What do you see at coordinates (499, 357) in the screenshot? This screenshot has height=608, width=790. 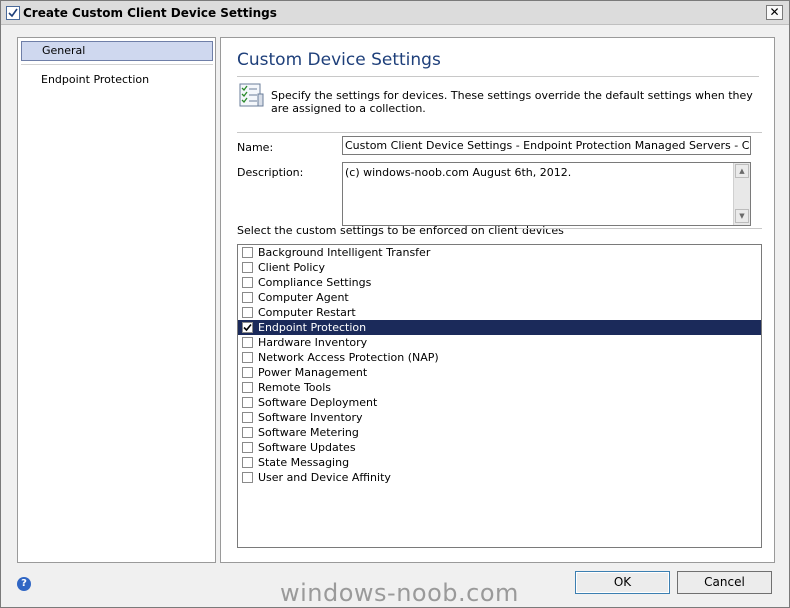 I see `setting-item: Network Access Protection (NAP)` at bounding box center [499, 357].